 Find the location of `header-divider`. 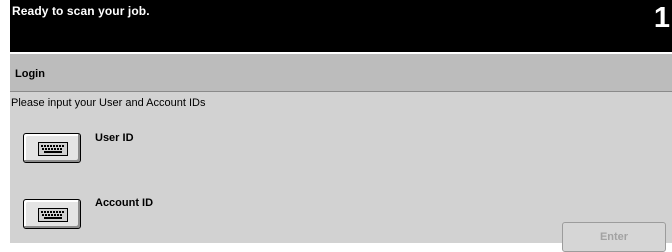

header-divider is located at coordinates (341, 91).